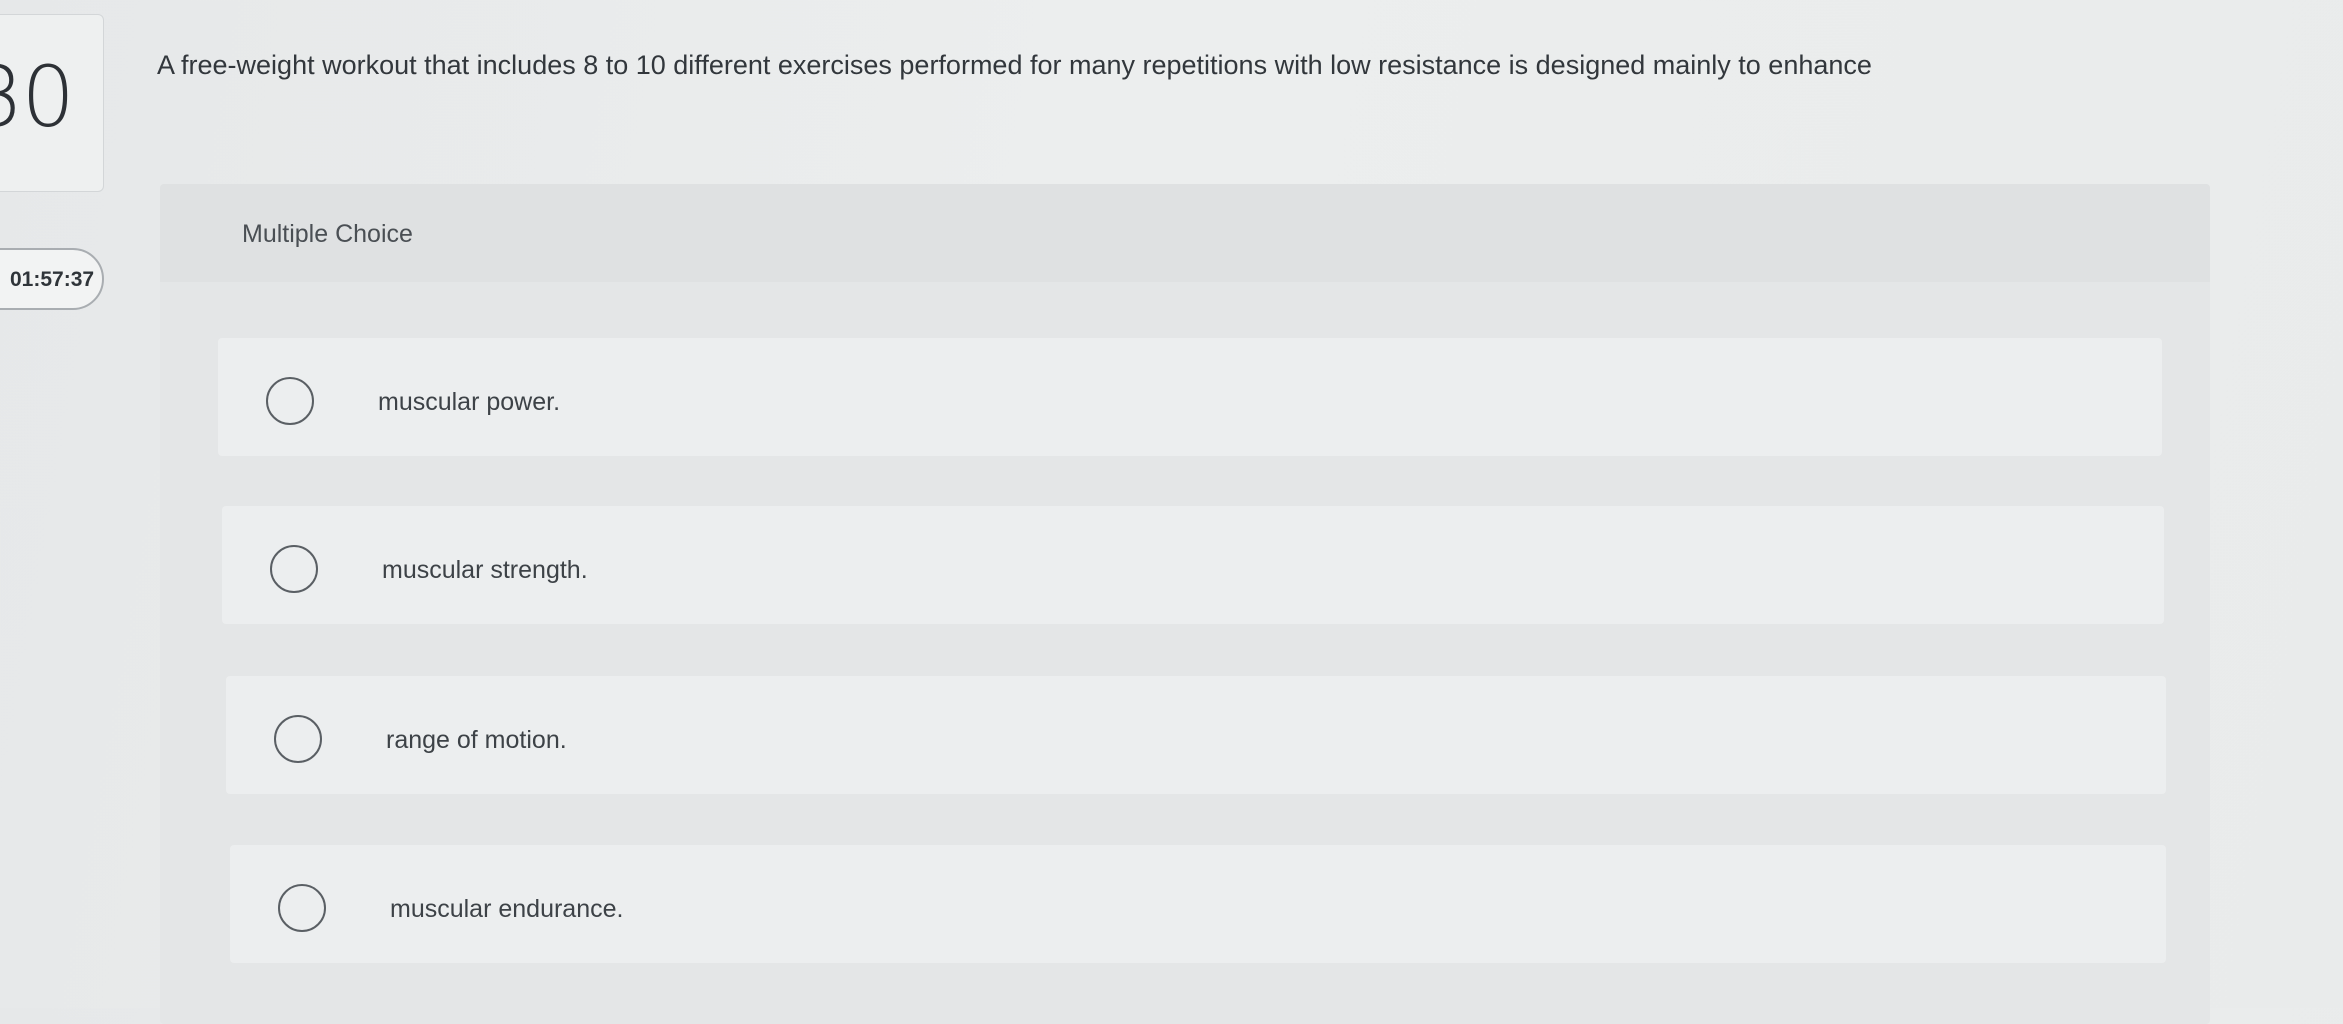 The width and height of the screenshot is (2343, 1024). What do you see at coordinates (1198, 904) in the screenshot?
I see `answer-option: muscular endurance.` at bounding box center [1198, 904].